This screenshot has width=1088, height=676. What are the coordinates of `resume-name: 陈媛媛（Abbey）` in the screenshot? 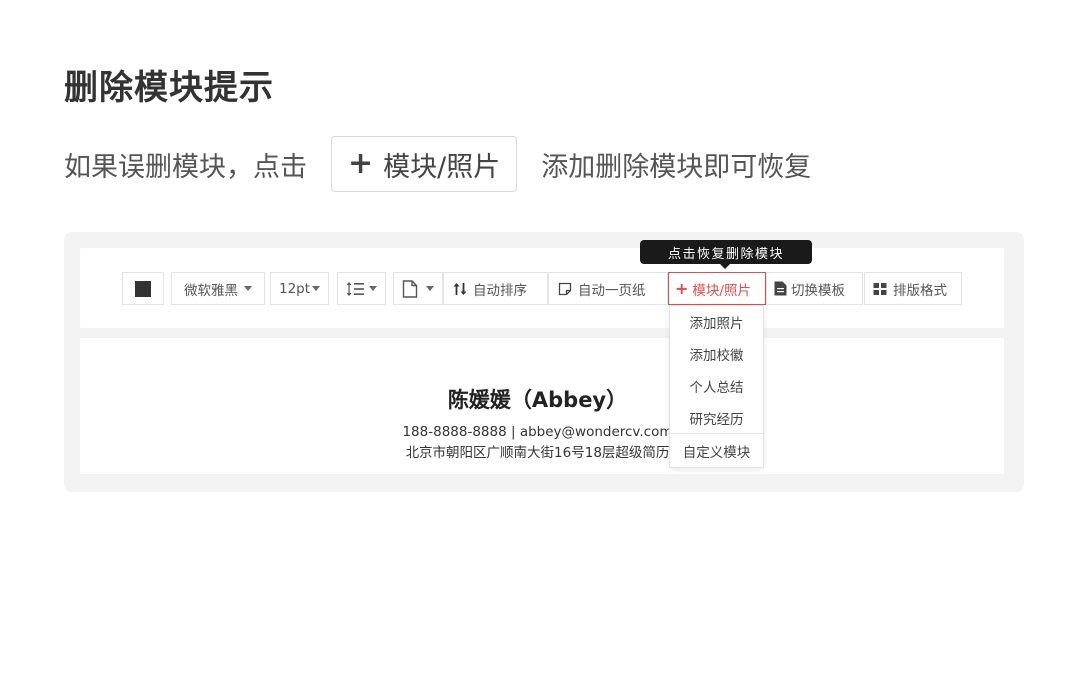 It's located at (537, 400).